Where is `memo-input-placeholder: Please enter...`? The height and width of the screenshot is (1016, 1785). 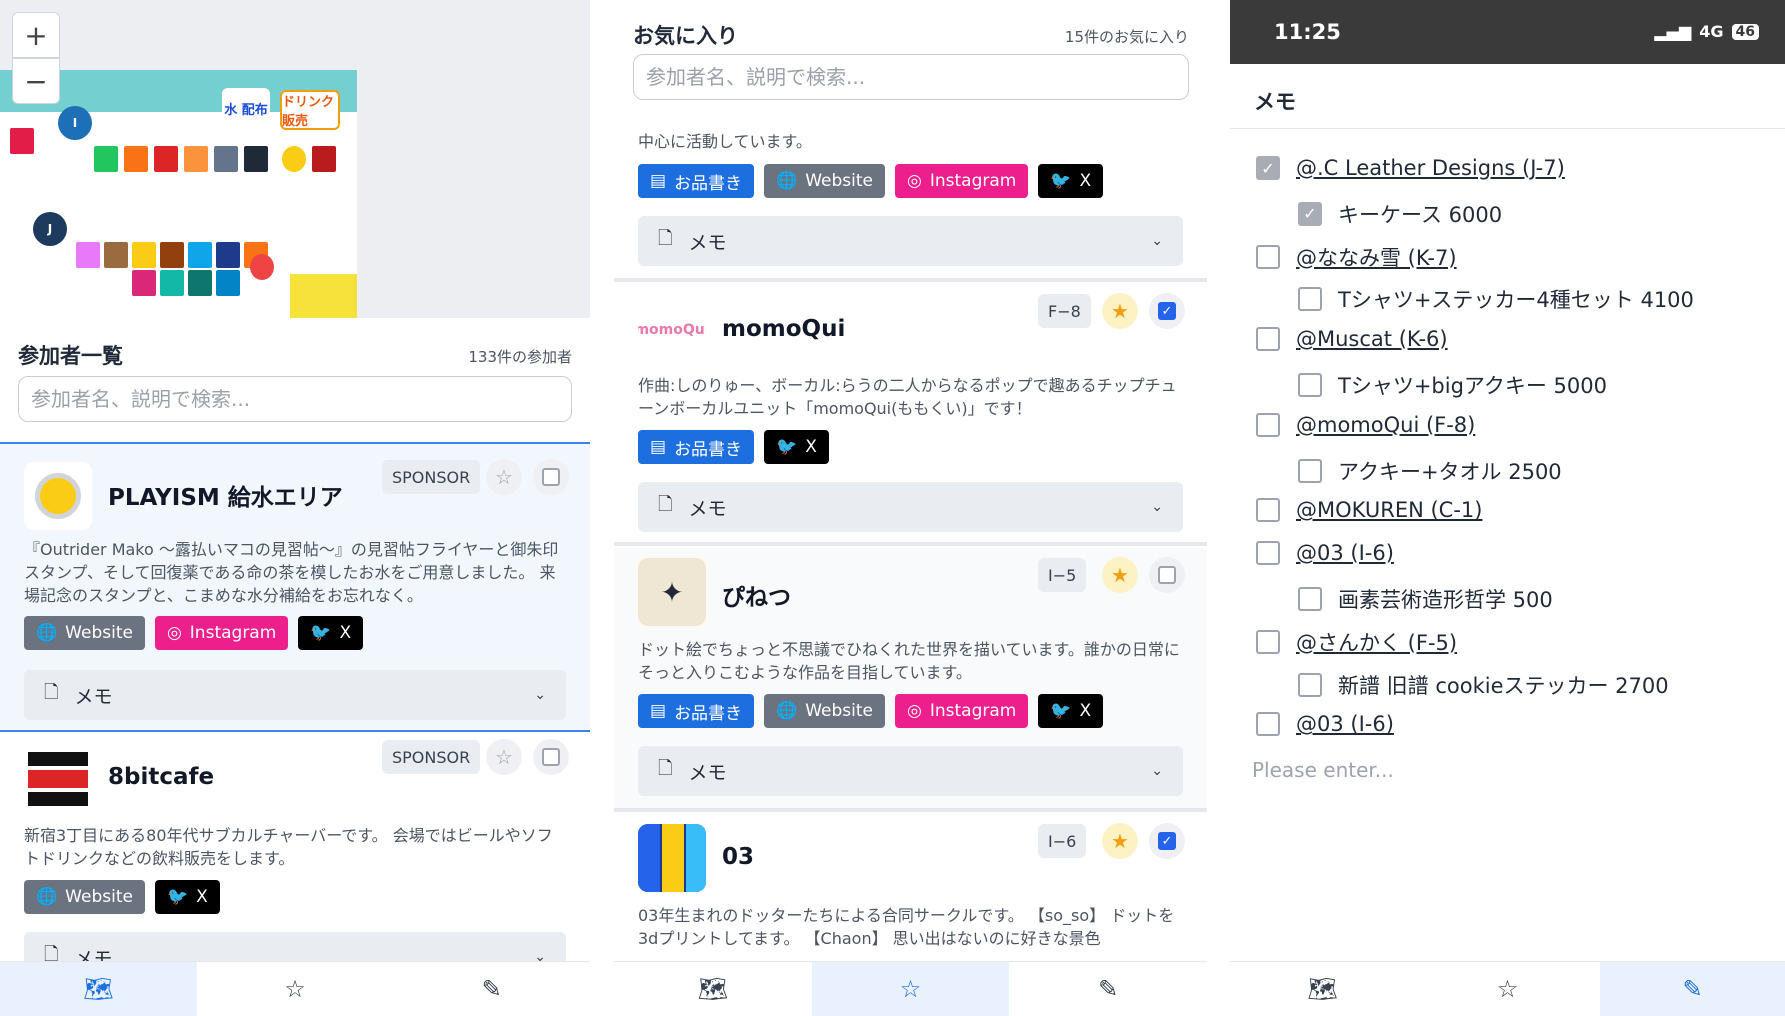
memo-input-placeholder: Please enter... is located at coordinates (1323, 770).